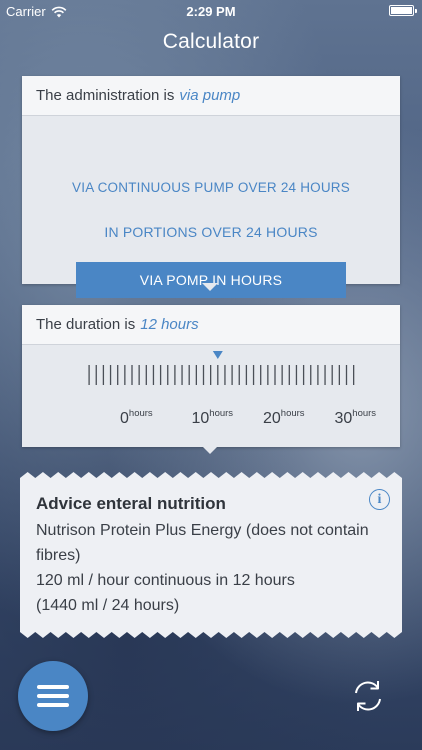  What do you see at coordinates (165, 580) in the screenshot?
I see `advice-rate: 120 ml / hour continuous in 12 hours` at bounding box center [165, 580].